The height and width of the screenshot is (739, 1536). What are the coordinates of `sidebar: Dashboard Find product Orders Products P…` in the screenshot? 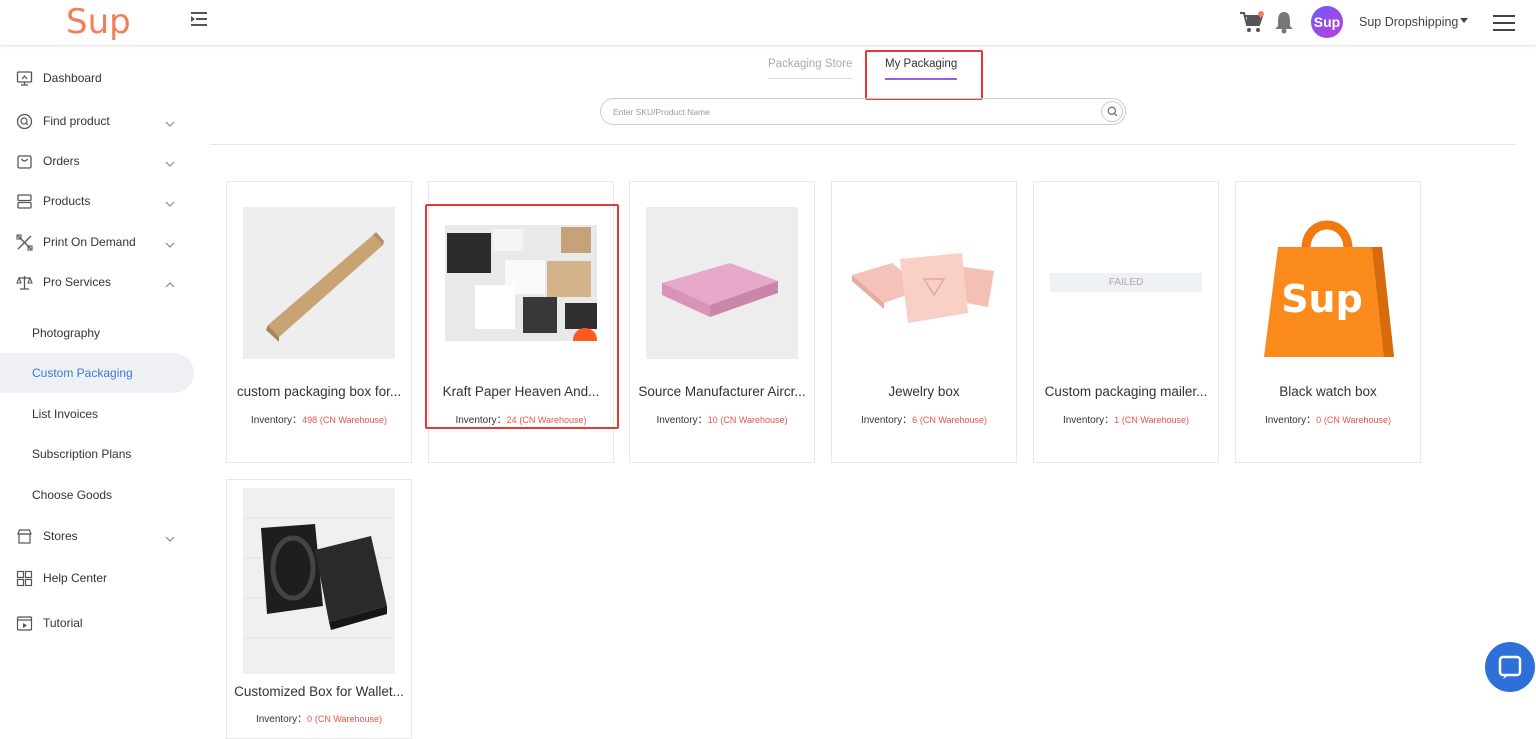 It's located at (100, 387).